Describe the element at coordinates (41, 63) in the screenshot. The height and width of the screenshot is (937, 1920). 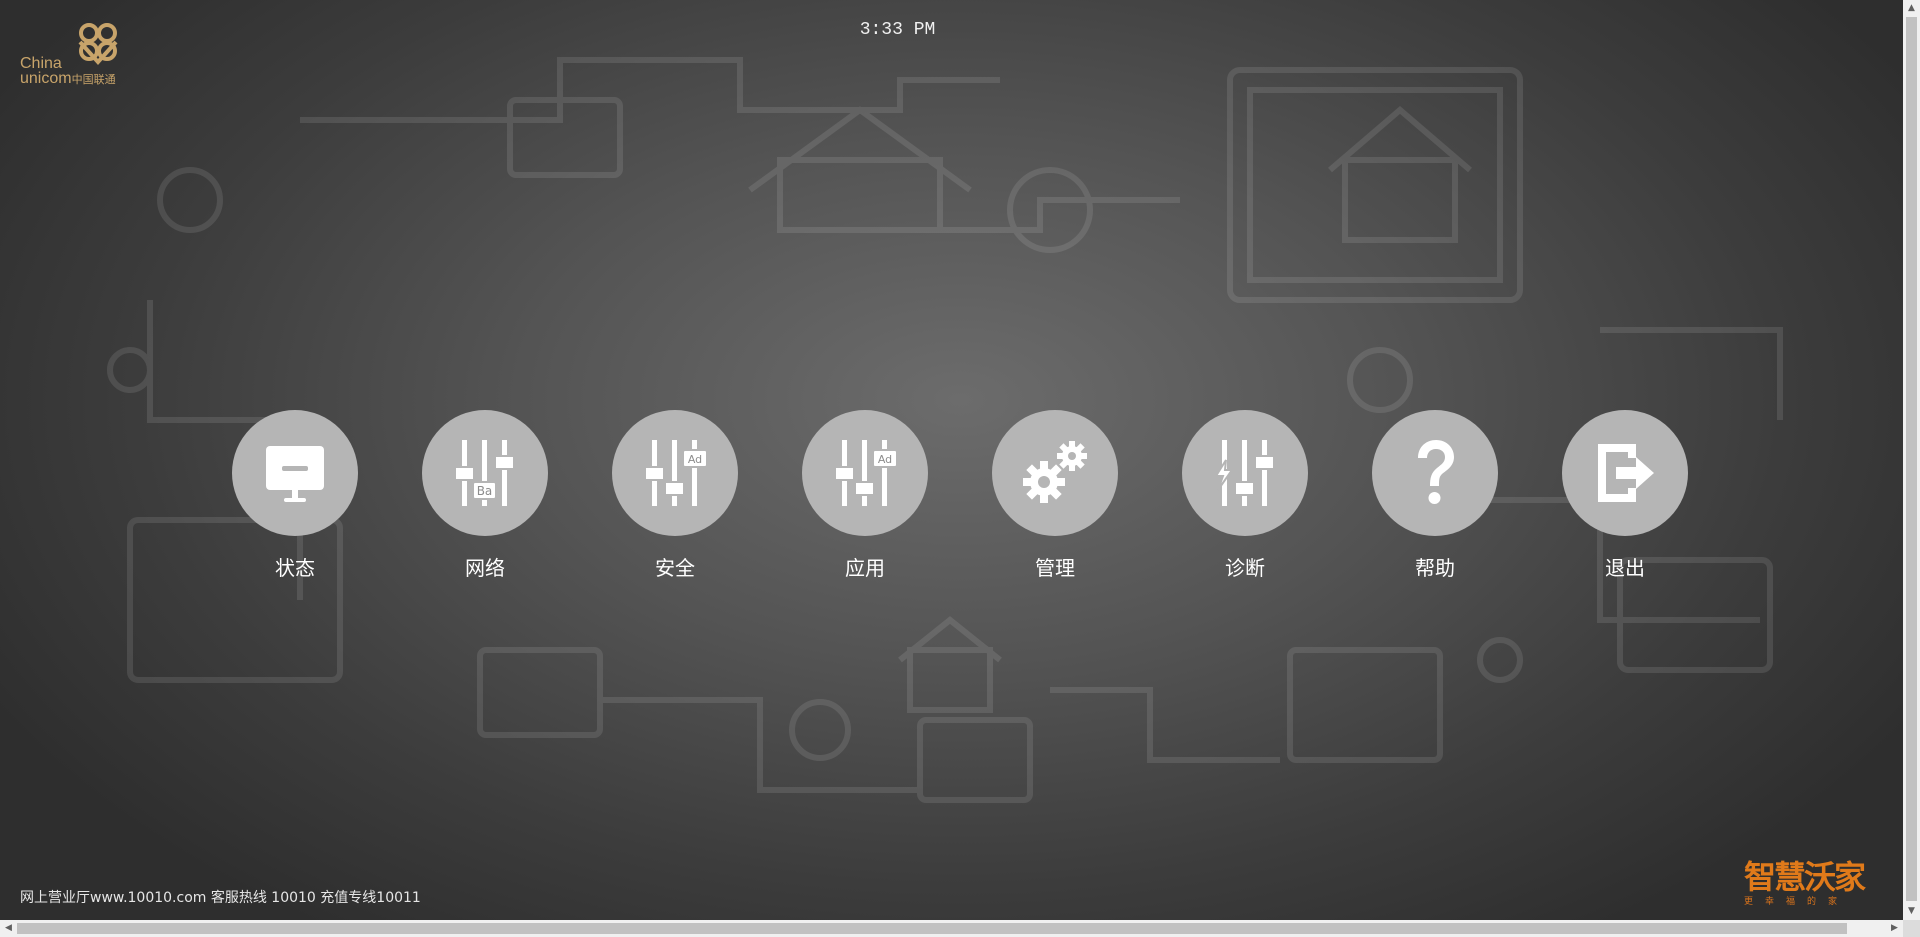
I see `logo-text-china: China` at that location.